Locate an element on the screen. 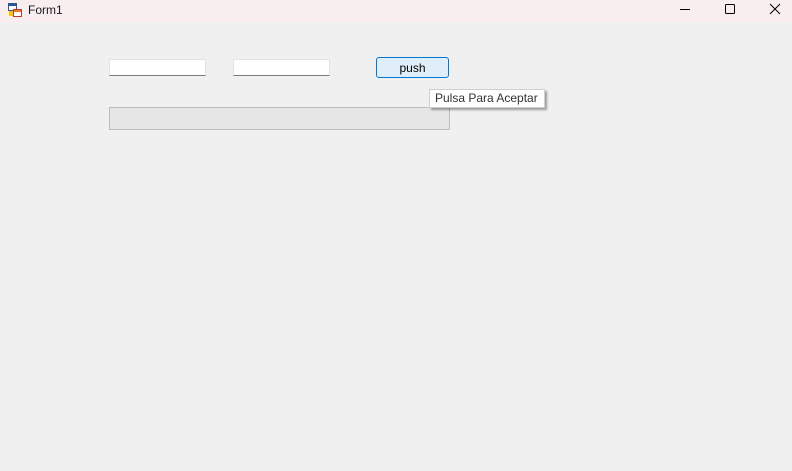  maximize-button is located at coordinates (730, 11).